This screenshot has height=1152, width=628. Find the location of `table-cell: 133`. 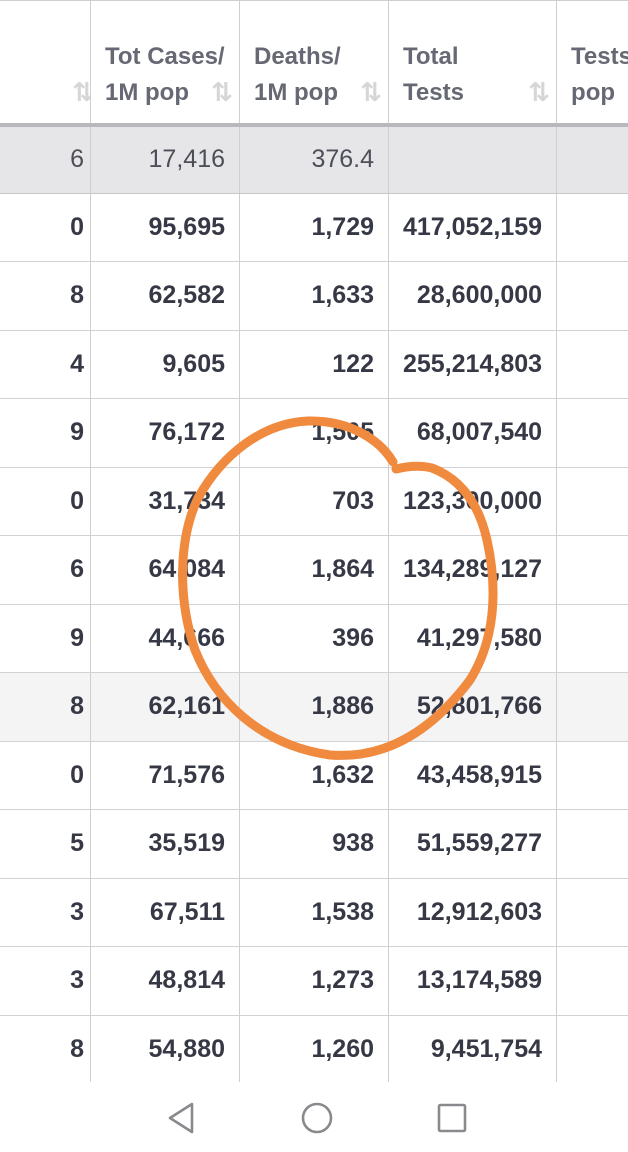

table-cell: 133 is located at coordinates (592, 296).